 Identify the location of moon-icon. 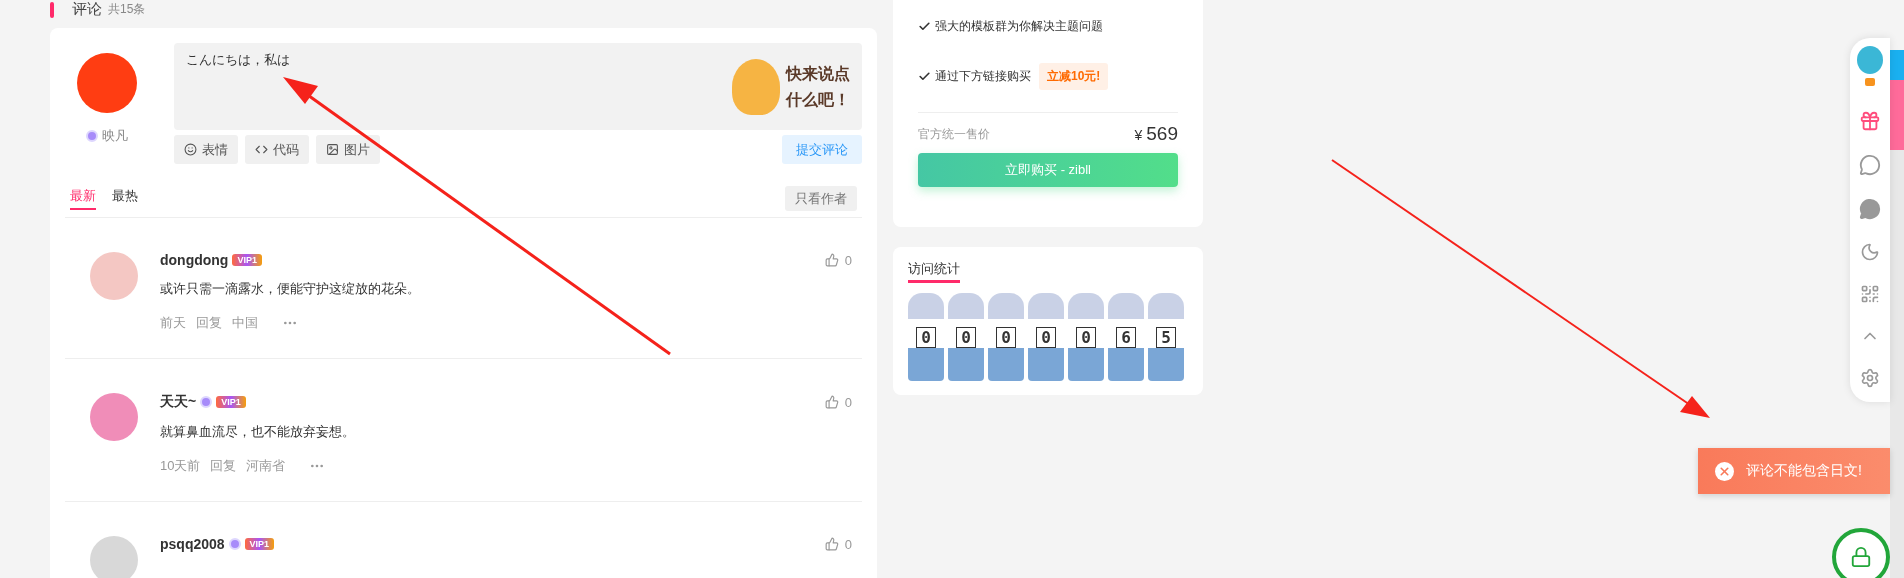
(1870, 252).